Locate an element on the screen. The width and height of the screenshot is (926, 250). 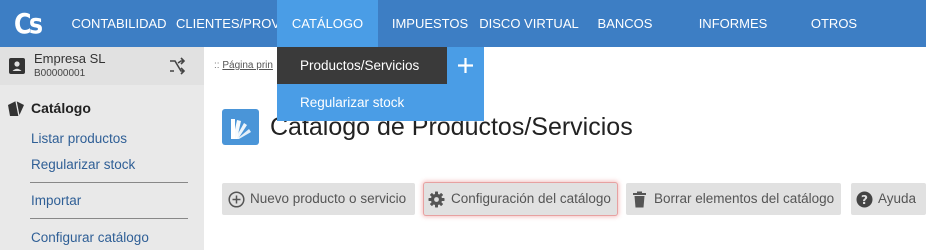
switch-company-icon is located at coordinates (177, 66).